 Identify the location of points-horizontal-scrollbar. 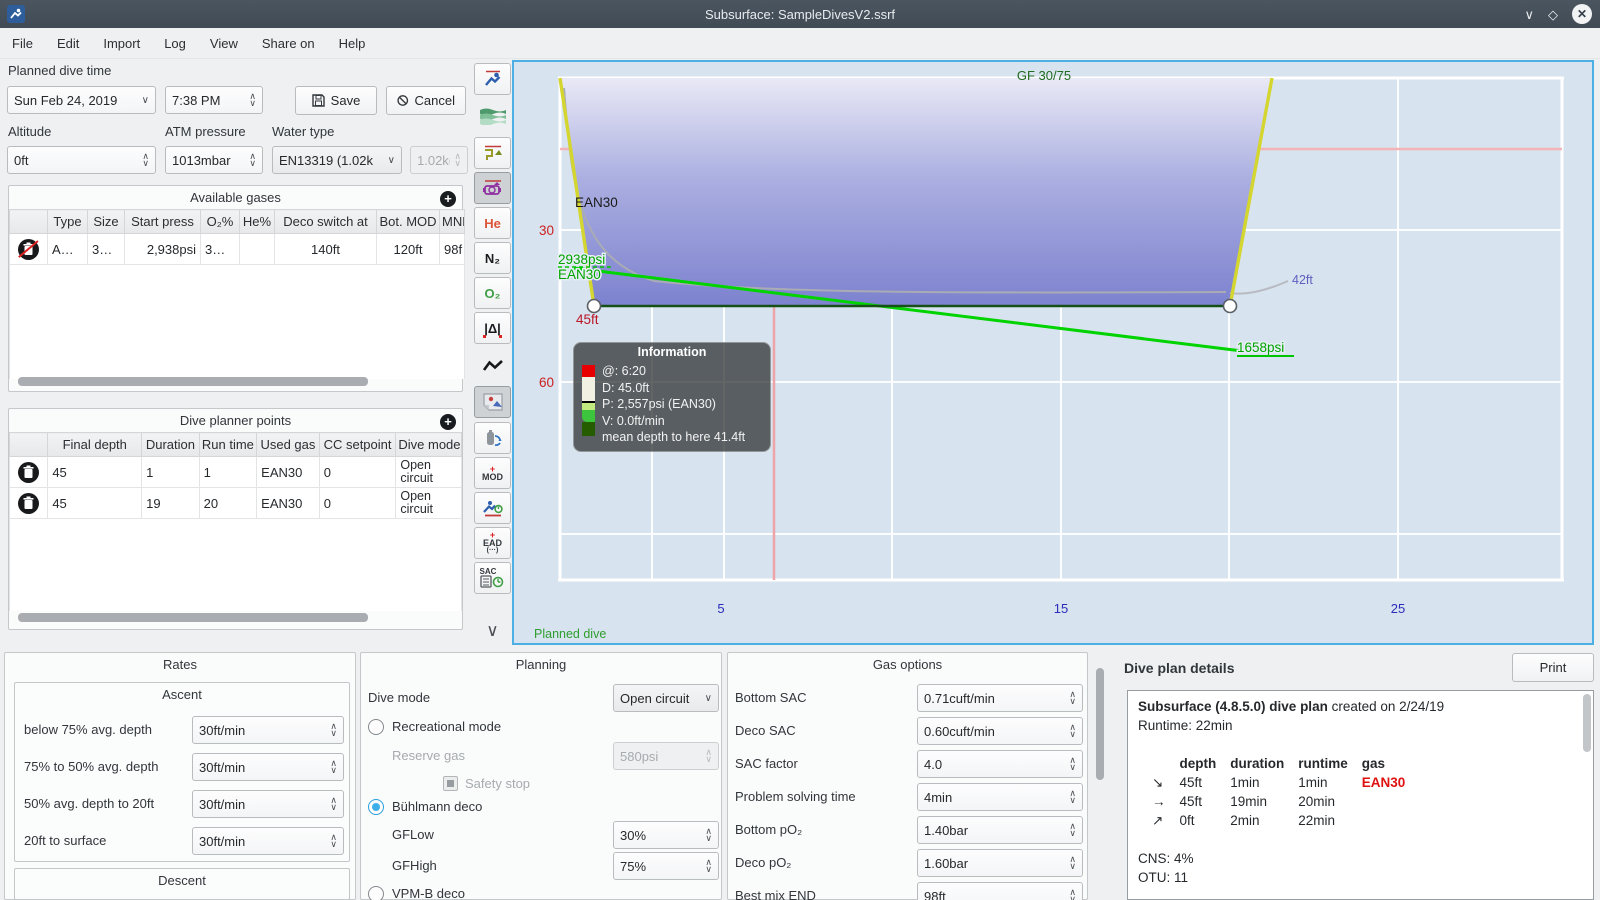
(193, 617).